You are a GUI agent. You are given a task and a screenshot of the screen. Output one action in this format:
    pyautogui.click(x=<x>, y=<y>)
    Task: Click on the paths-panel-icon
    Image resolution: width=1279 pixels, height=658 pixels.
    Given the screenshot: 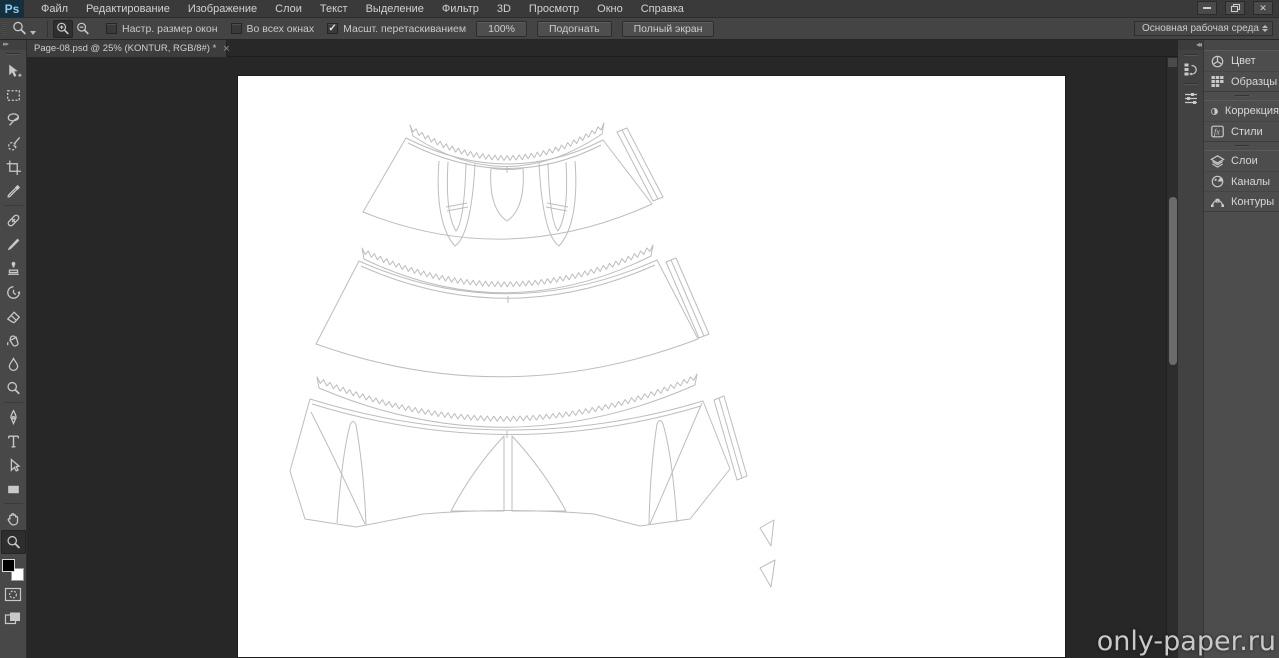 What is the action you would take?
    pyautogui.click(x=1217, y=202)
    